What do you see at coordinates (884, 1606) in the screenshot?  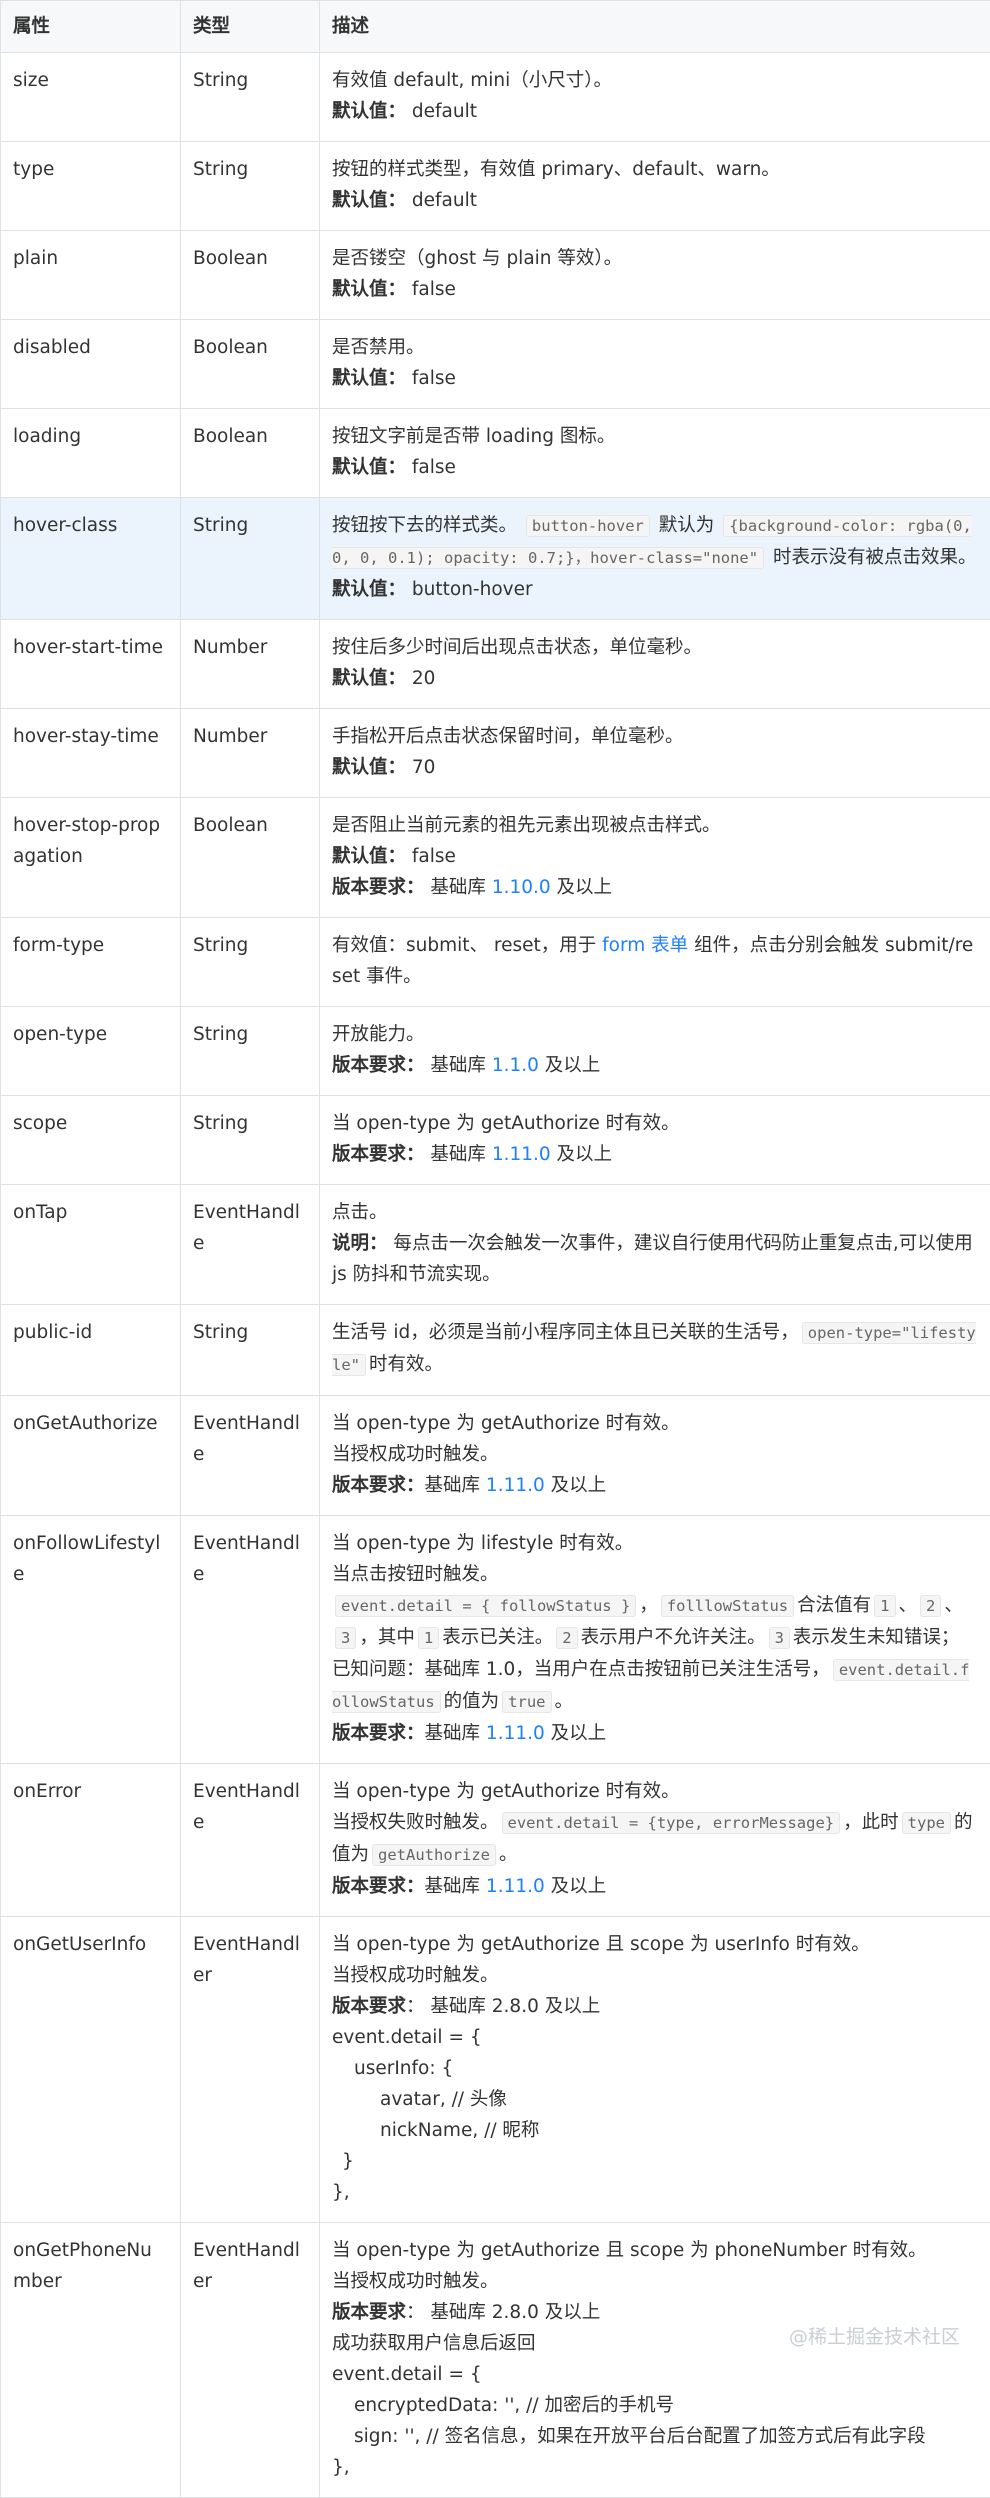 I see `inline-code: 1` at bounding box center [884, 1606].